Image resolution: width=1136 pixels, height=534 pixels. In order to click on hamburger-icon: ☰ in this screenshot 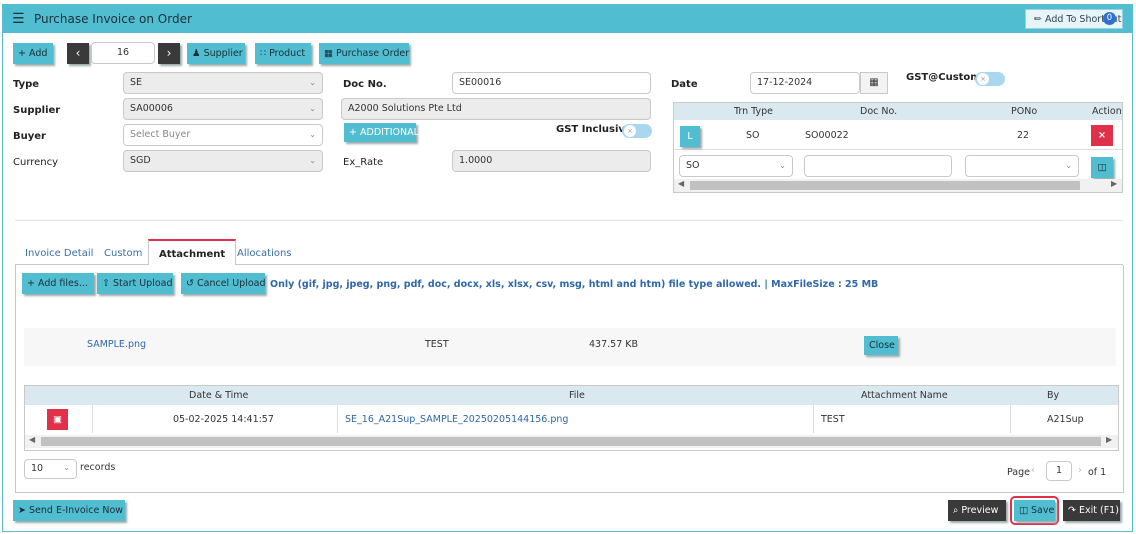, I will do `click(18, 19)`.